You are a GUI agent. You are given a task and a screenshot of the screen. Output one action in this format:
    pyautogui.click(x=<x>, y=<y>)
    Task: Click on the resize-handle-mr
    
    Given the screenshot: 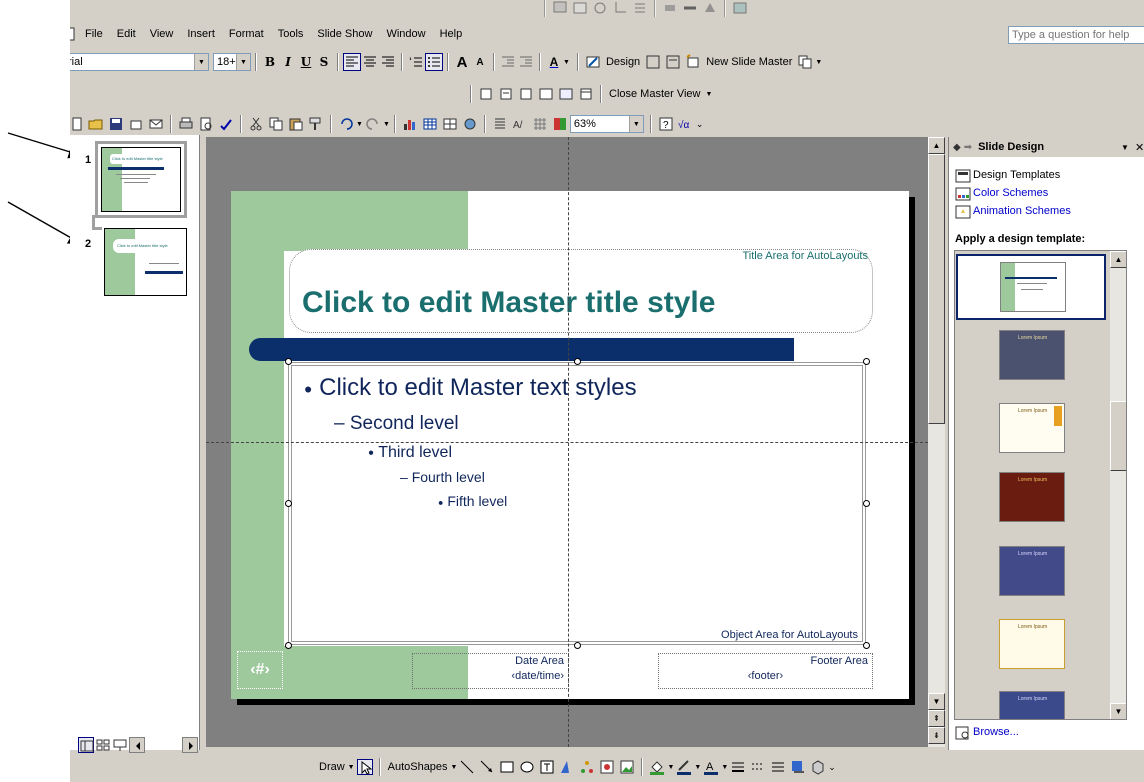 What is the action you would take?
    pyautogui.click(x=866, y=503)
    